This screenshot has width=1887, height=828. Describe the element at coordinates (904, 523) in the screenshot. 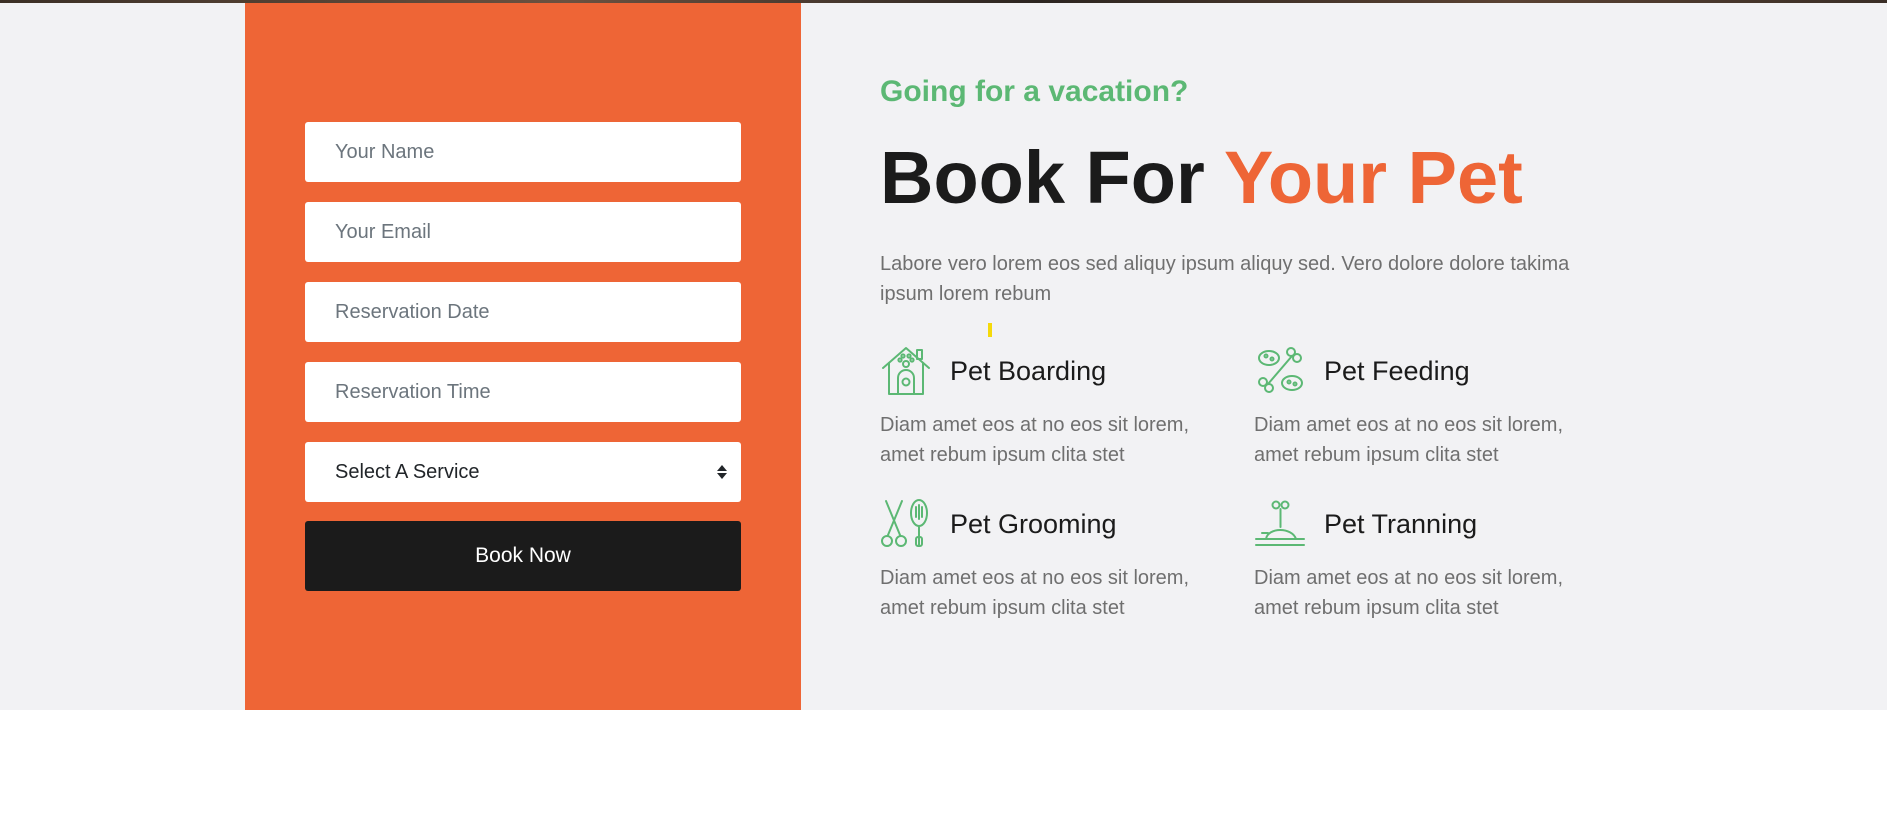

I see `scissors-brush-icon` at that location.